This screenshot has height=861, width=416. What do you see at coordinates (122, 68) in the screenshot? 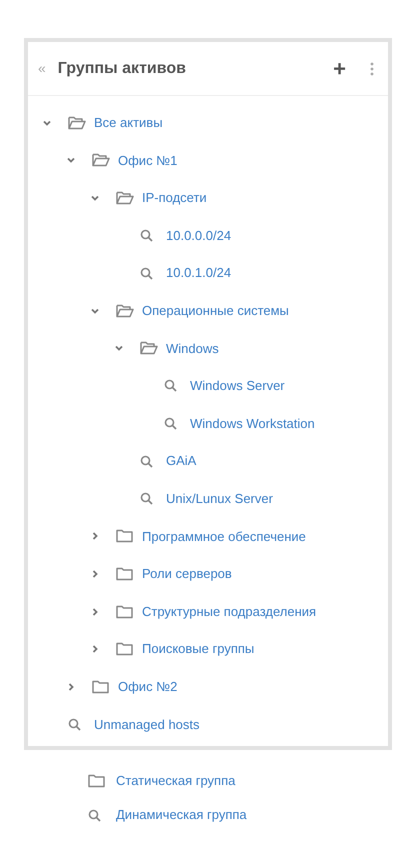
I see `panel-title: Группы активов` at bounding box center [122, 68].